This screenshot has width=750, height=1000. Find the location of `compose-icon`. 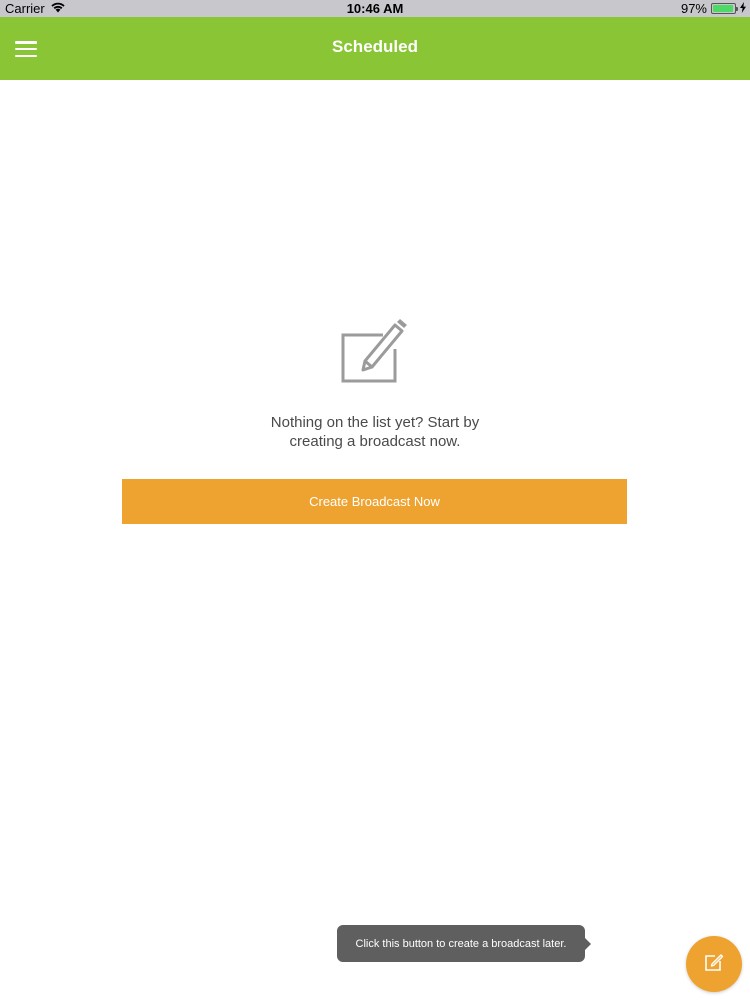

compose-icon is located at coordinates (714, 964).